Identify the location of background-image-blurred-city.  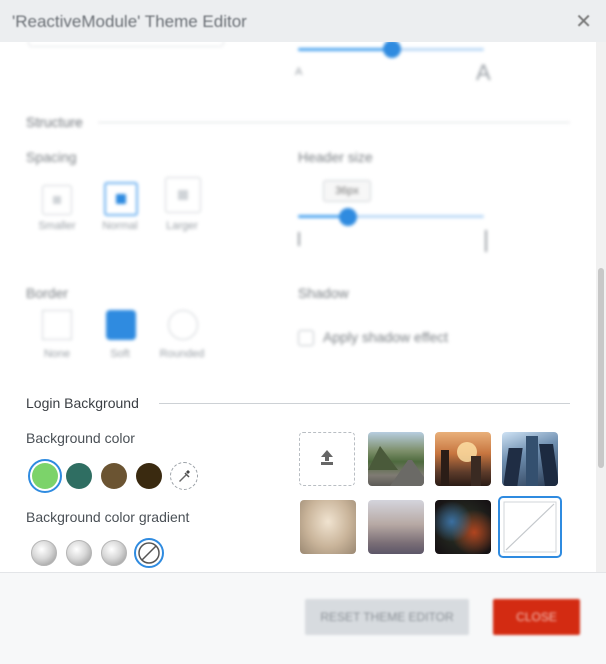
(396, 527).